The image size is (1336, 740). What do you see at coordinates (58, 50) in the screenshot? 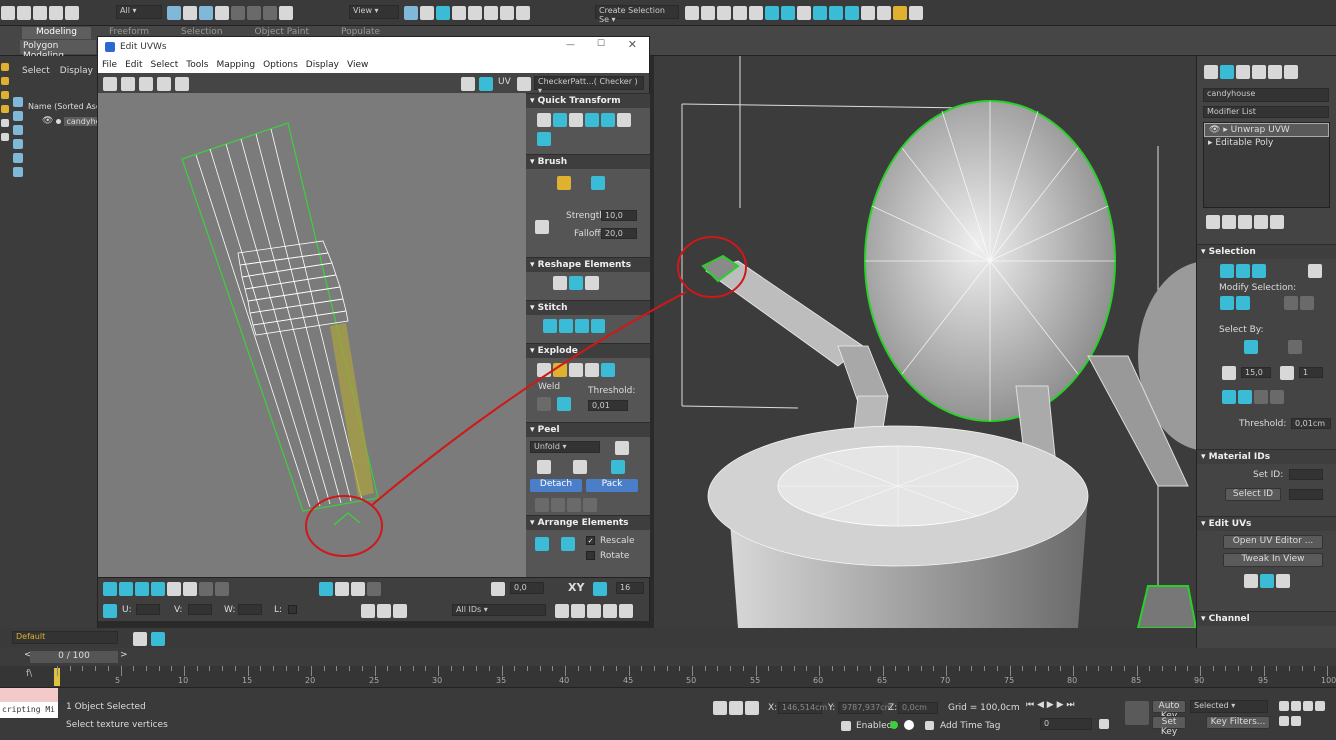
I see `ribbon-sub-label: Polygon Modeling` at bounding box center [58, 50].